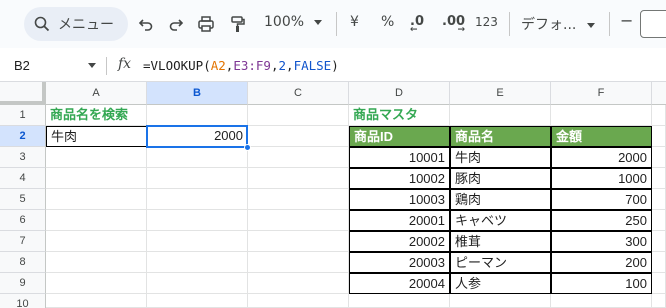 This screenshot has width=666, height=308. What do you see at coordinates (298, 220) in the screenshot?
I see `cell-c6` at bounding box center [298, 220].